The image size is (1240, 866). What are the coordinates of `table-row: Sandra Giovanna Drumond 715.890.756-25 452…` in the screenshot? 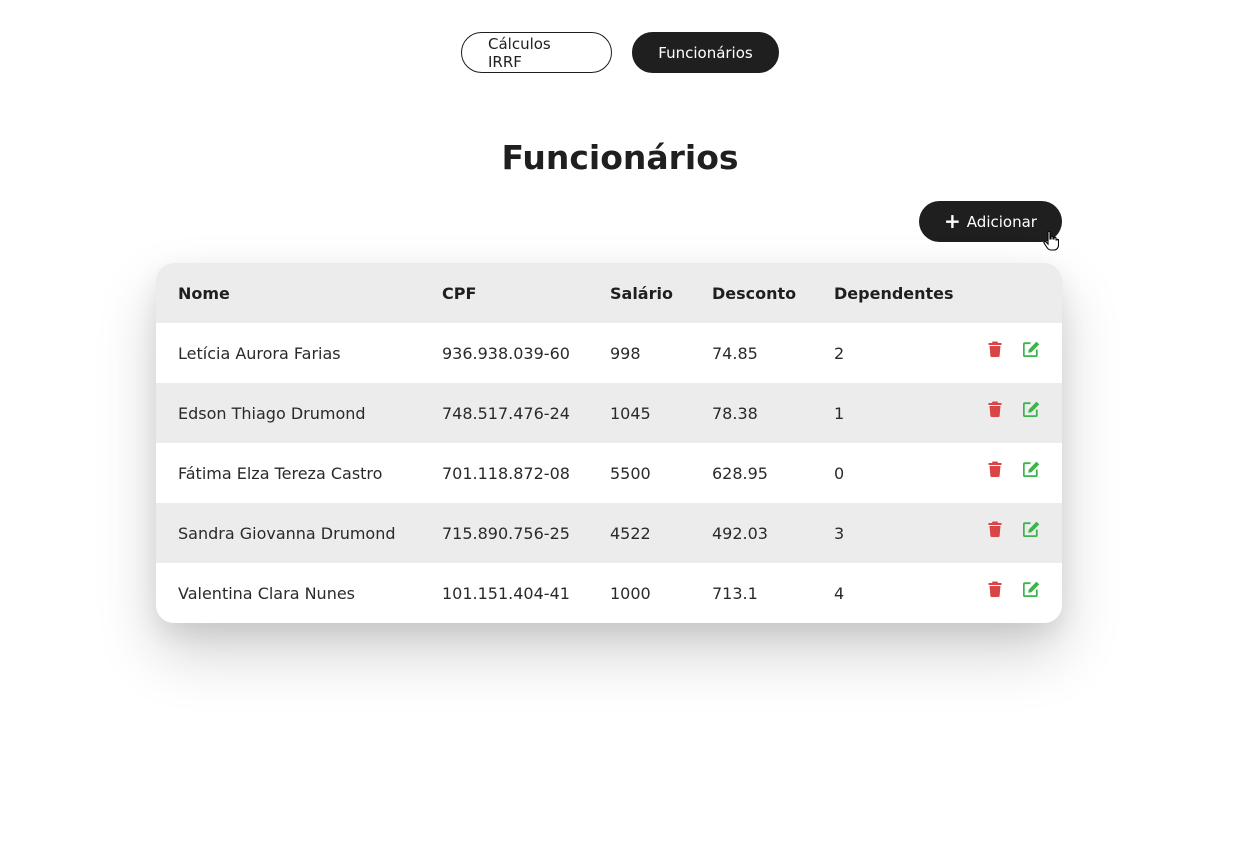 It's located at (609, 533).